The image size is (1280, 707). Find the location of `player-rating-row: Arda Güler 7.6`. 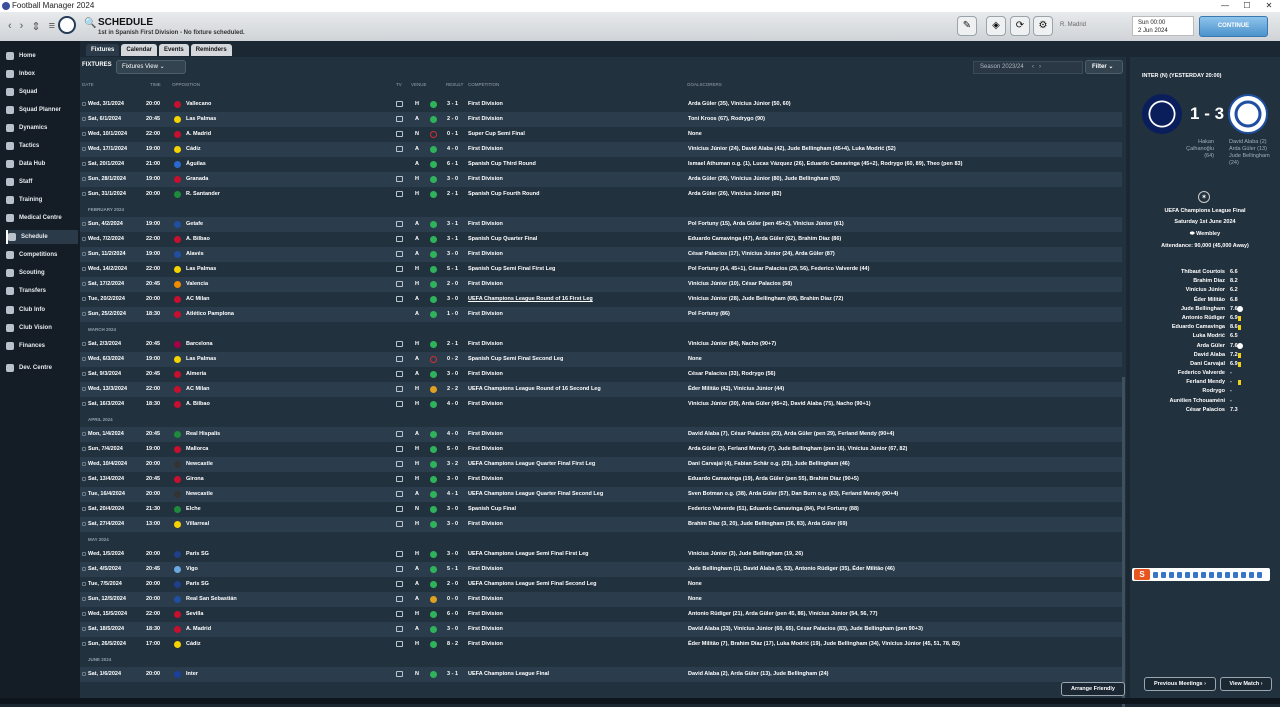

player-rating-row: Arda Güler 7.6 is located at coordinates (1205, 346).